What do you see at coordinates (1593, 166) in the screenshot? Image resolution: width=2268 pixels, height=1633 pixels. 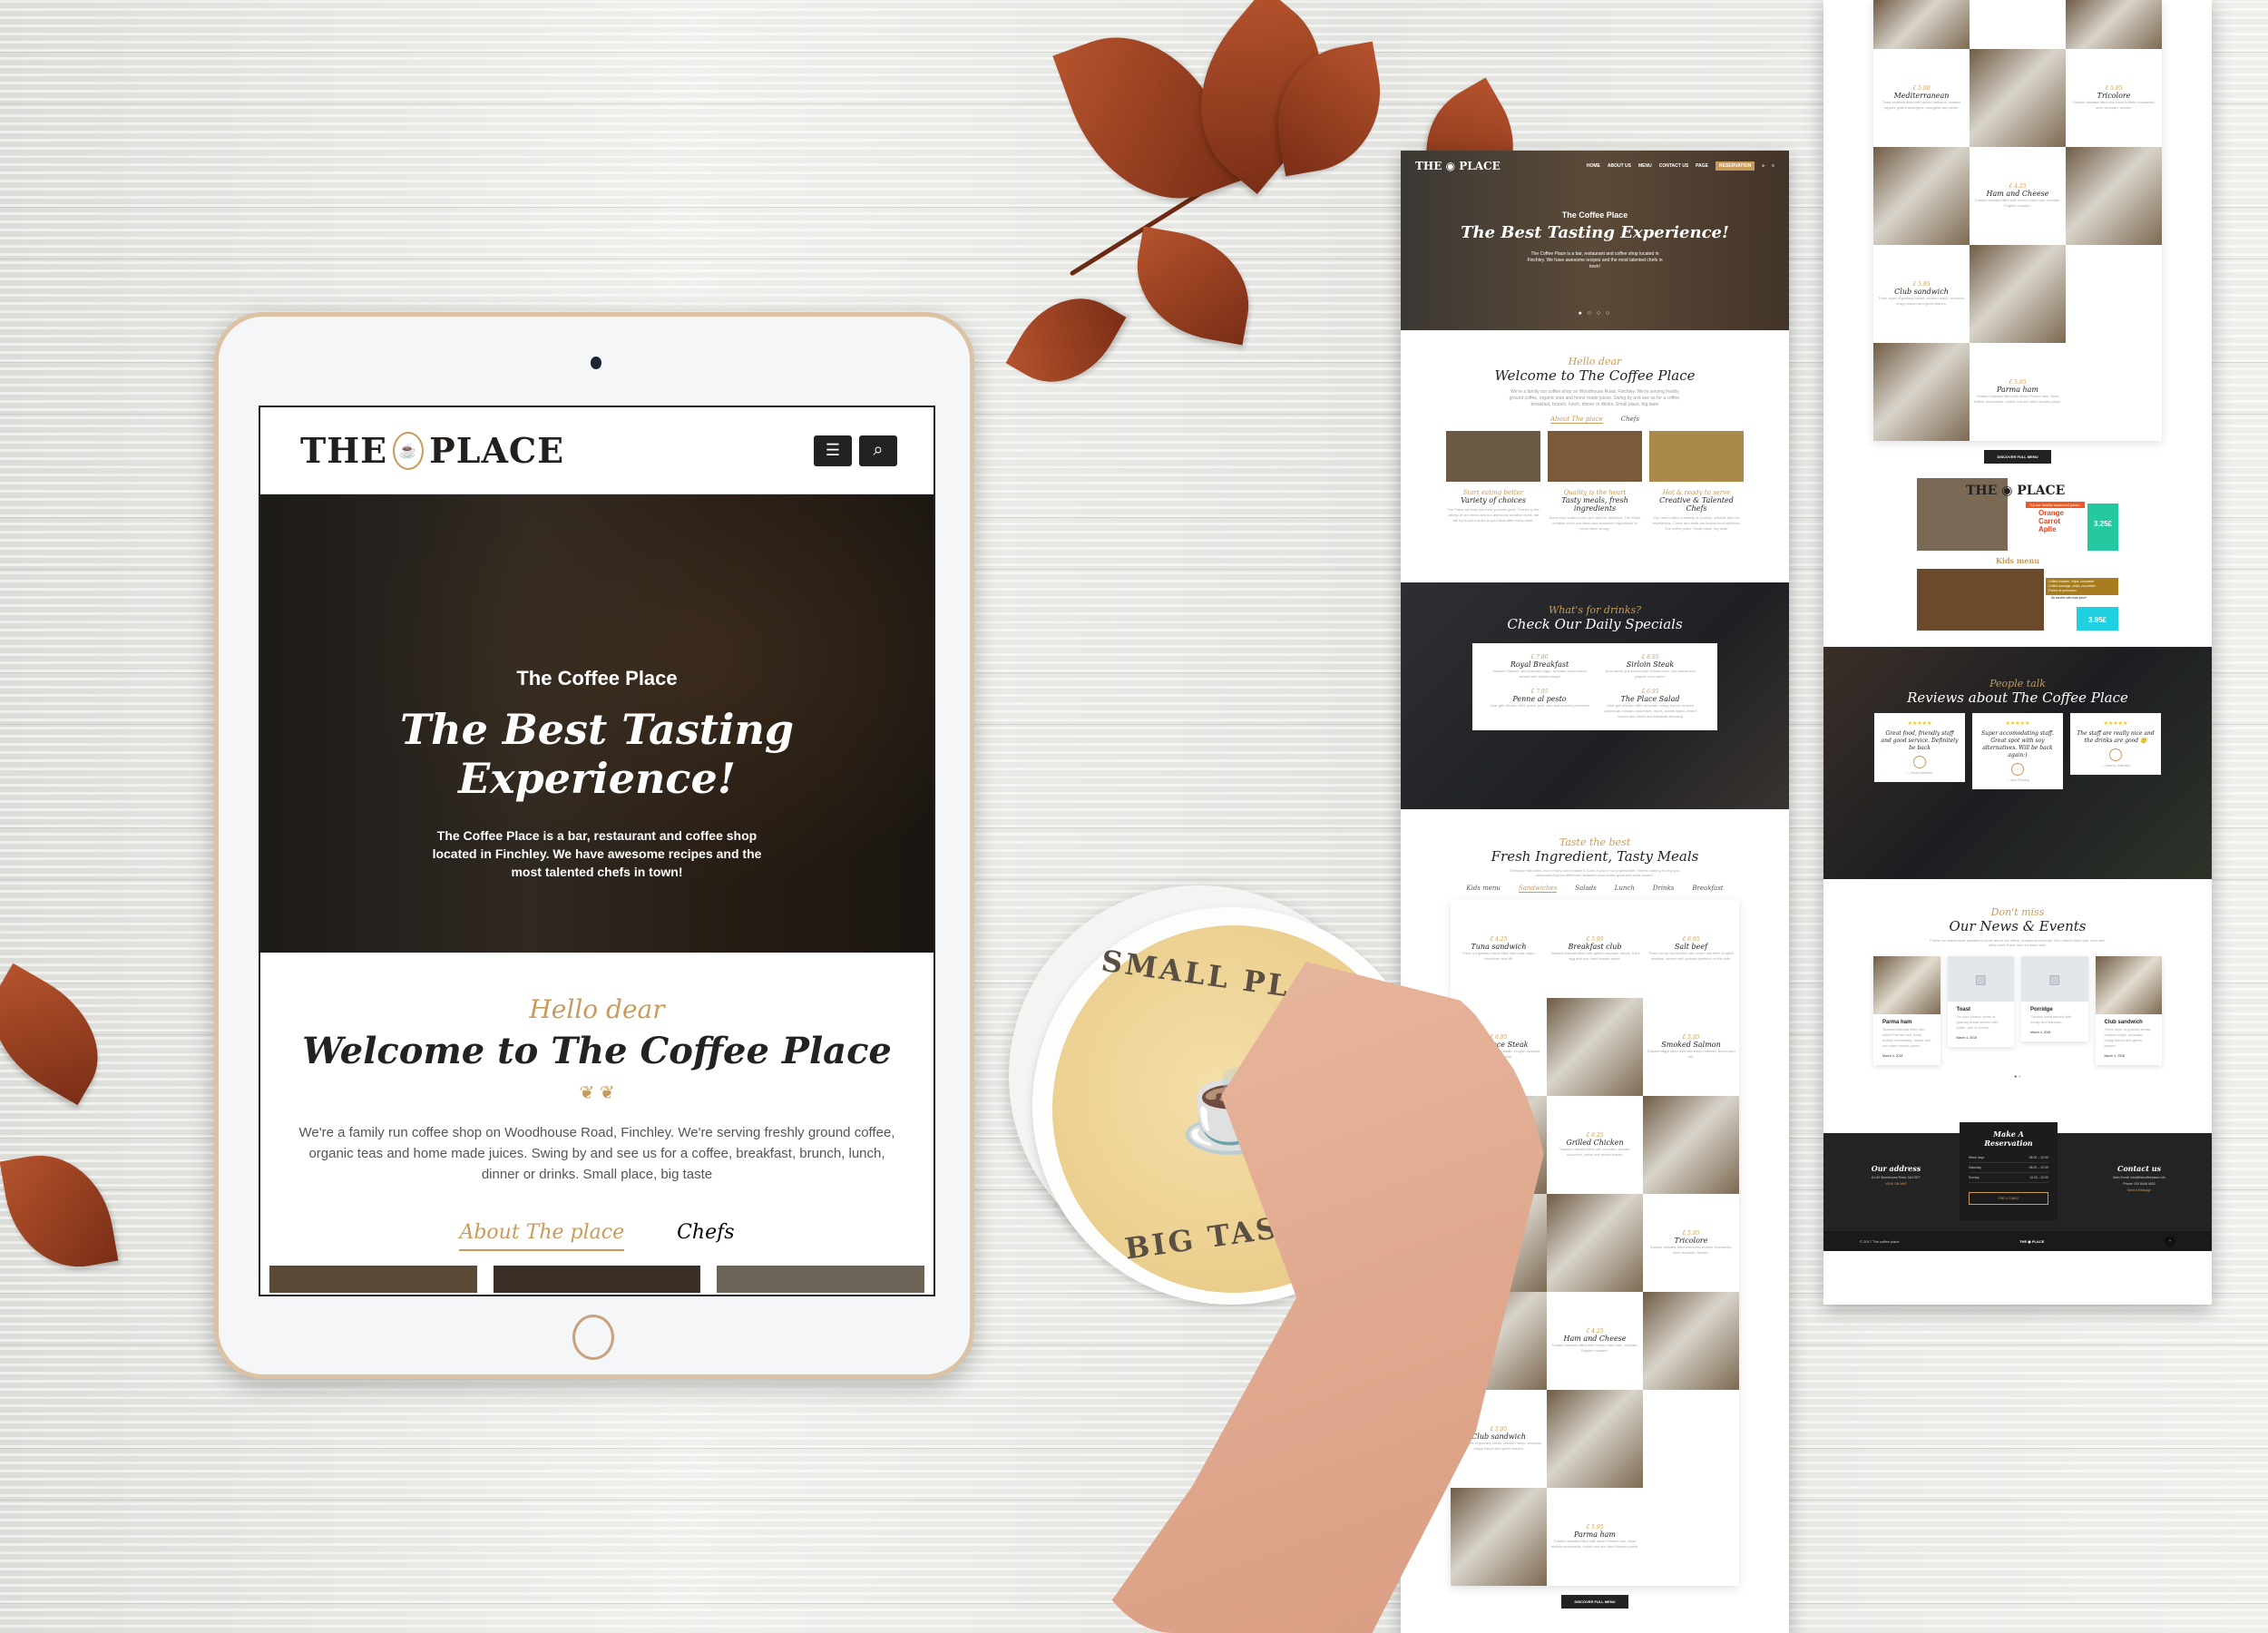 I see `nav-home: HOME` at bounding box center [1593, 166].